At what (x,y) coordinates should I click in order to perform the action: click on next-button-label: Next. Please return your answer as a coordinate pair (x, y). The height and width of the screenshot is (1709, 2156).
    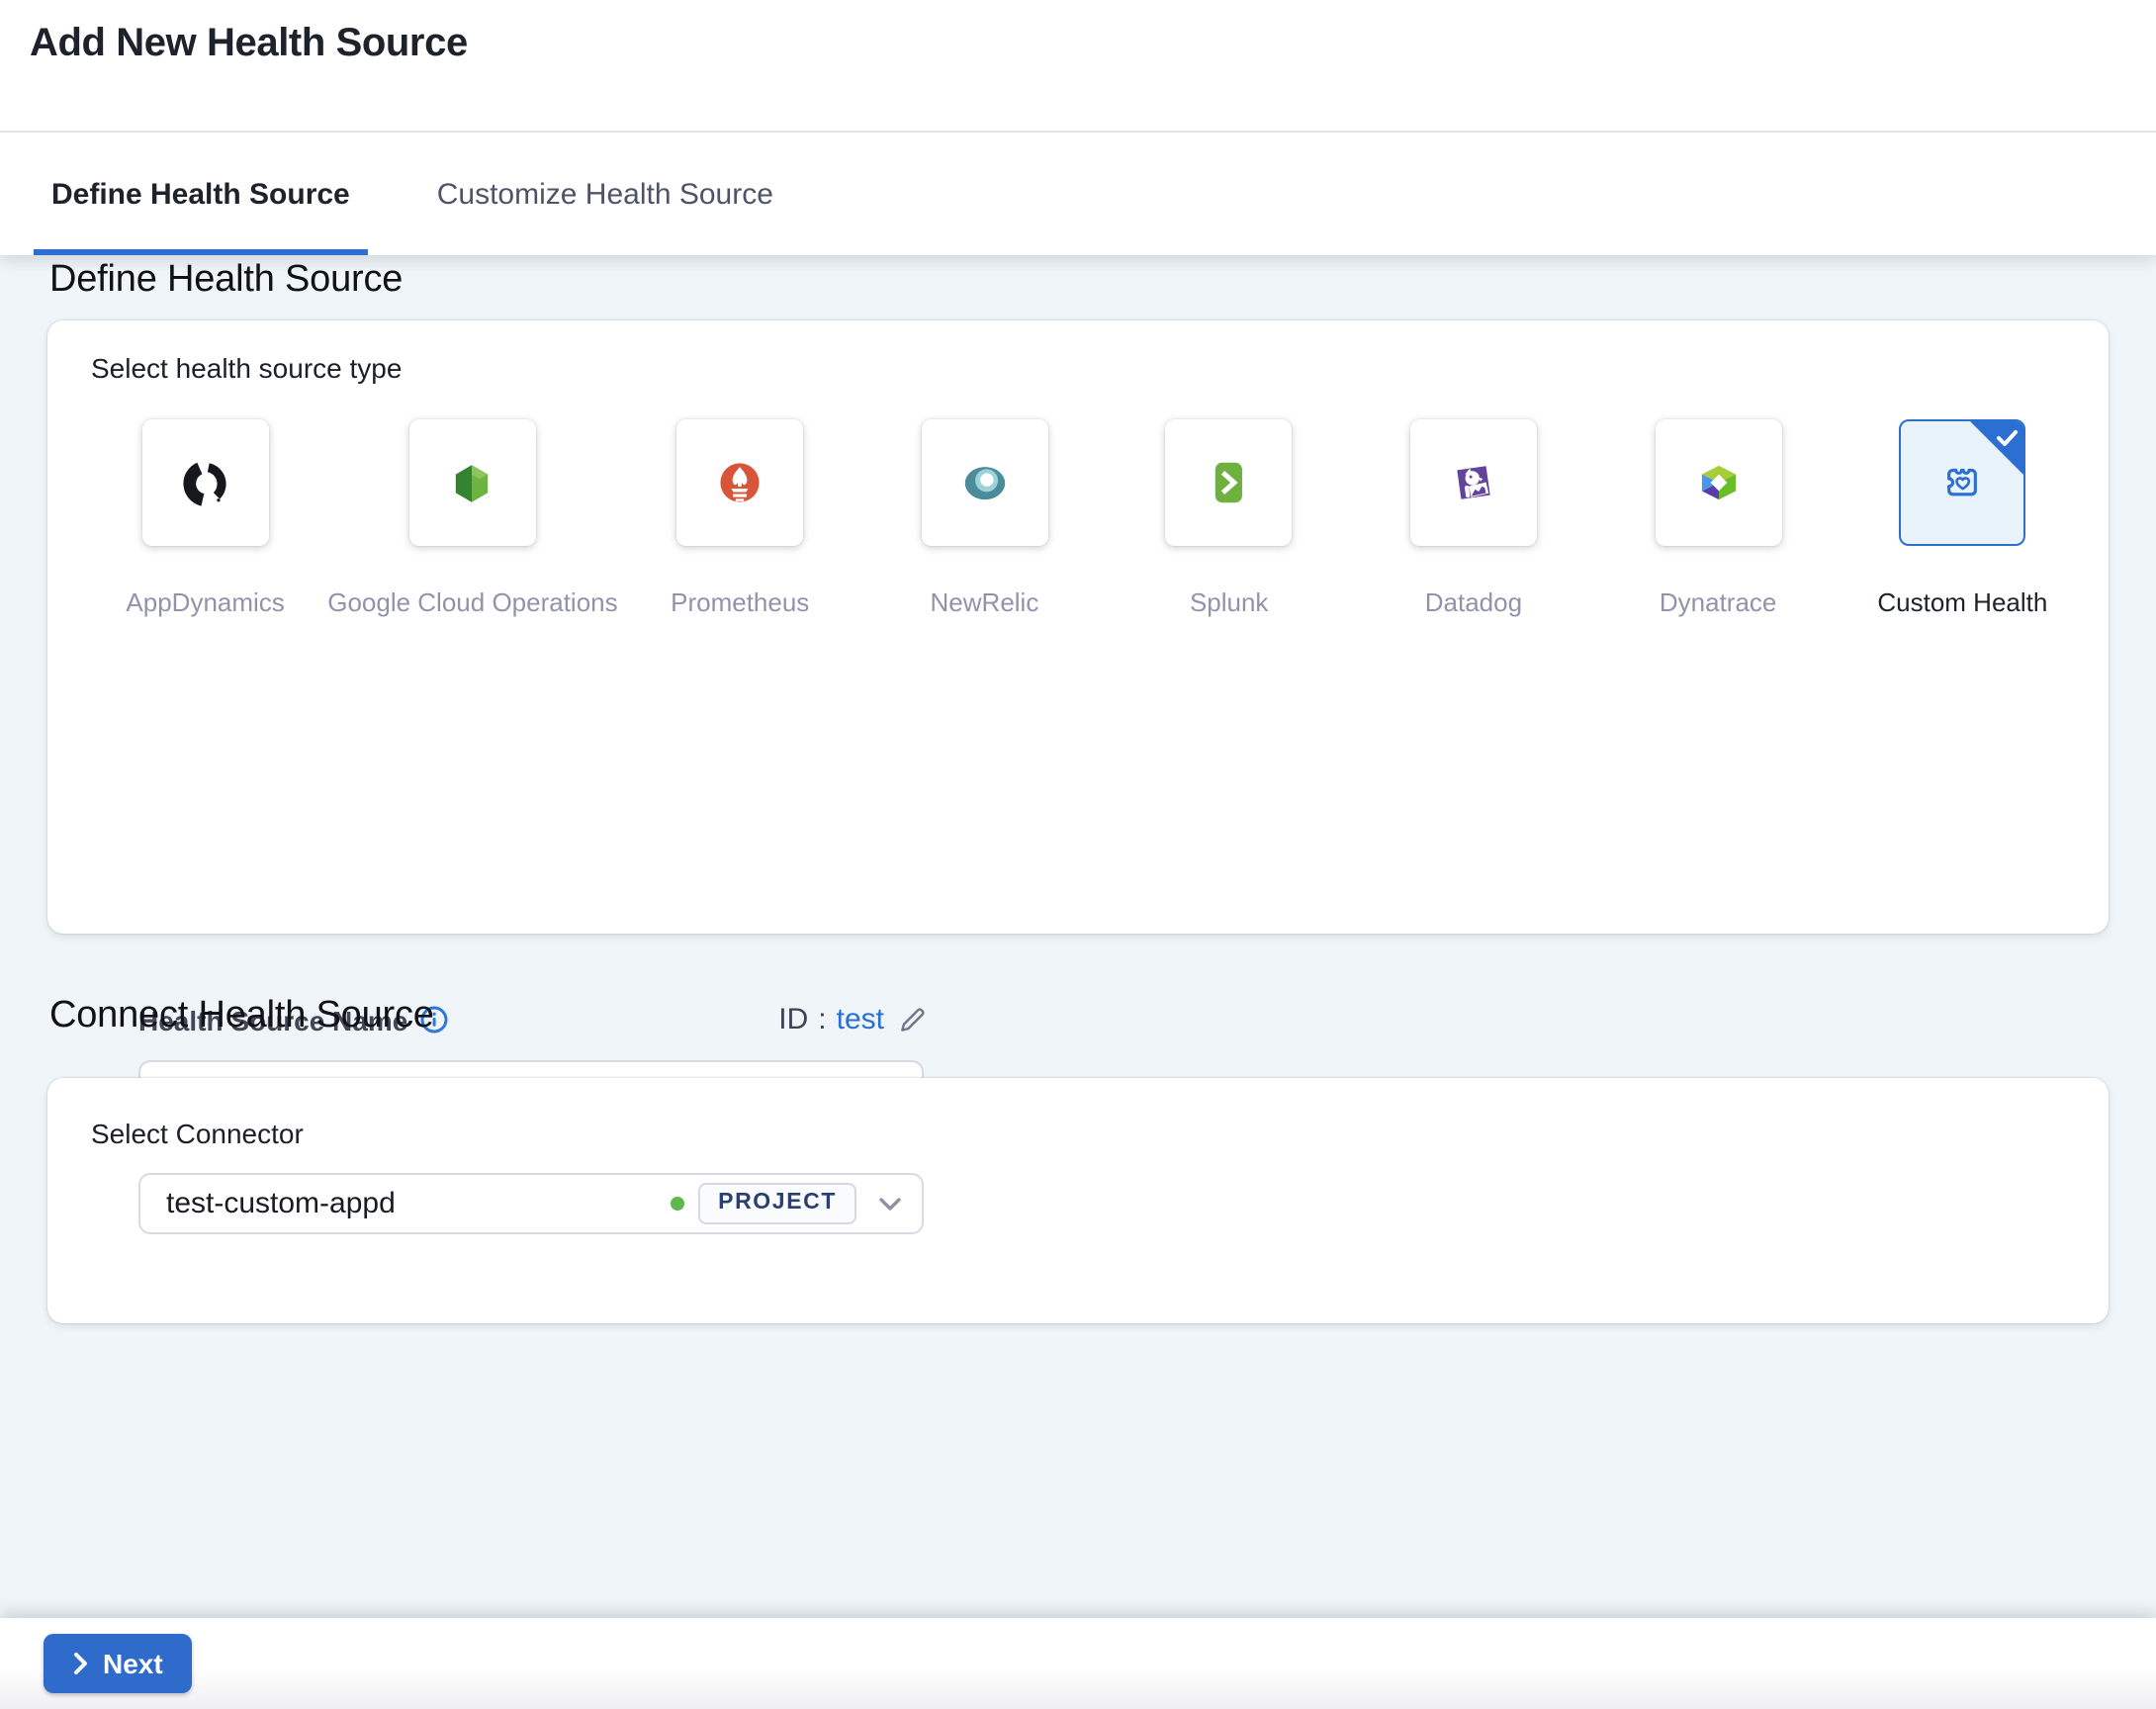
    Looking at the image, I should click on (133, 1664).